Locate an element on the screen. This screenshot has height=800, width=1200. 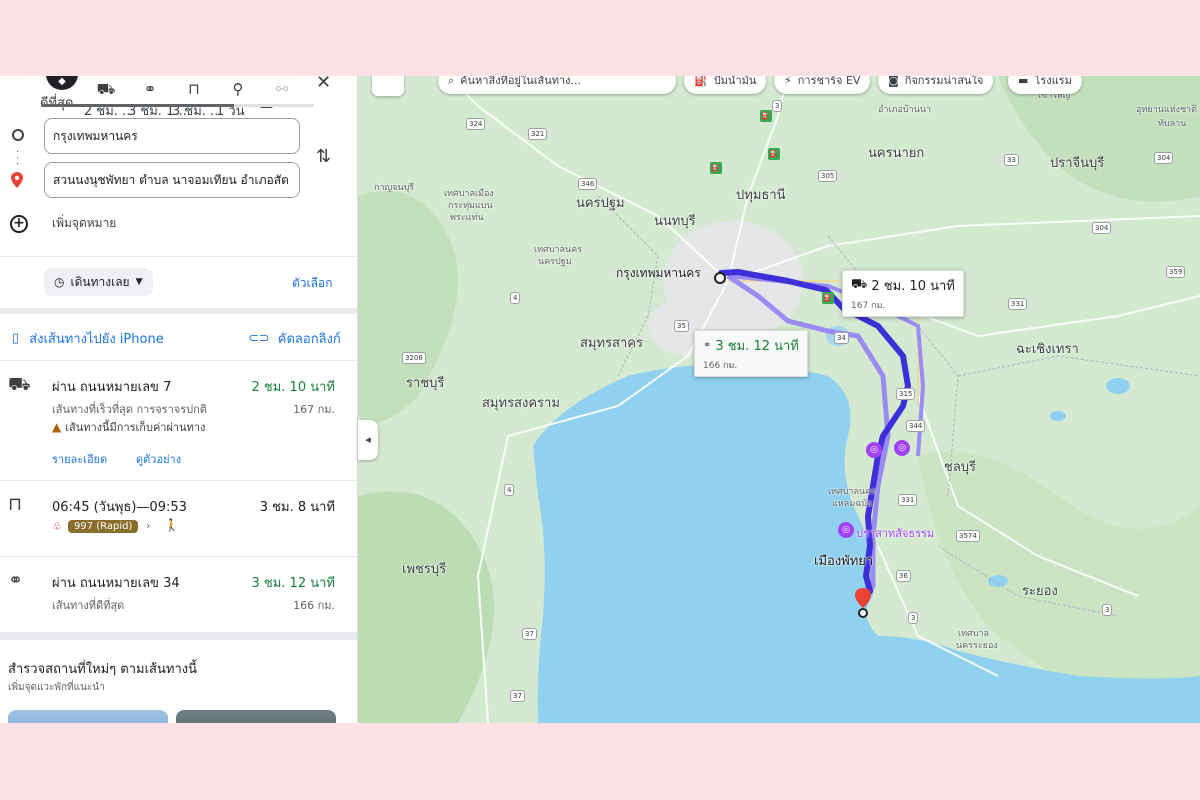
origin-dot-icon is located at coordinates (18, 135).